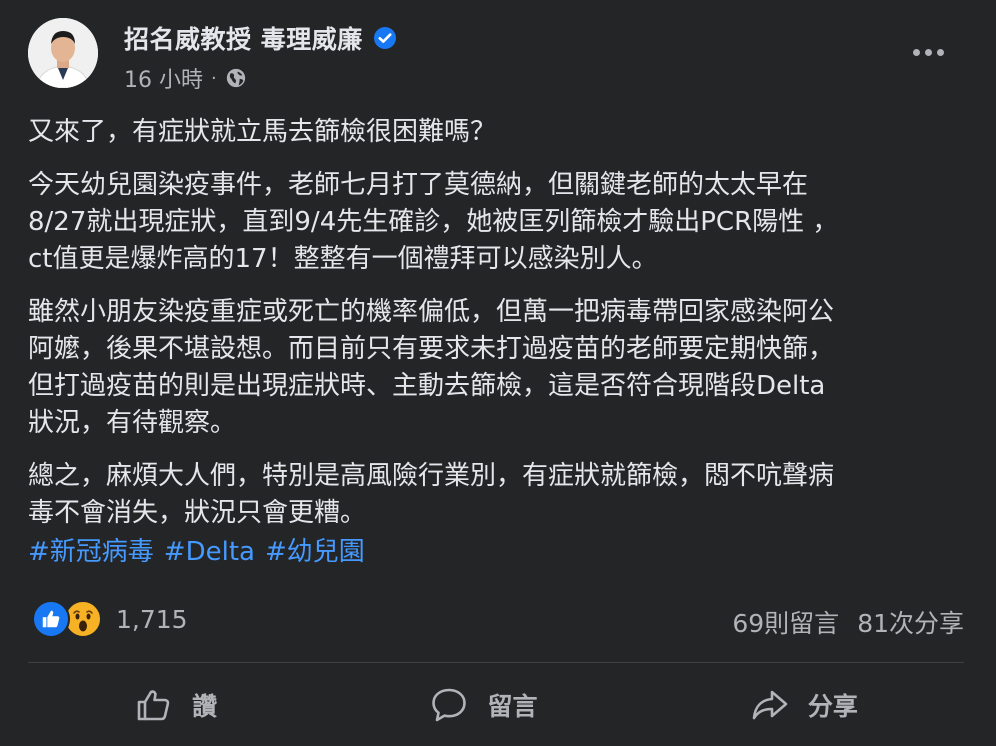  Describe the element at coordinates (804, 705) in the screenshot. I see `share-button: 分享` at that location.